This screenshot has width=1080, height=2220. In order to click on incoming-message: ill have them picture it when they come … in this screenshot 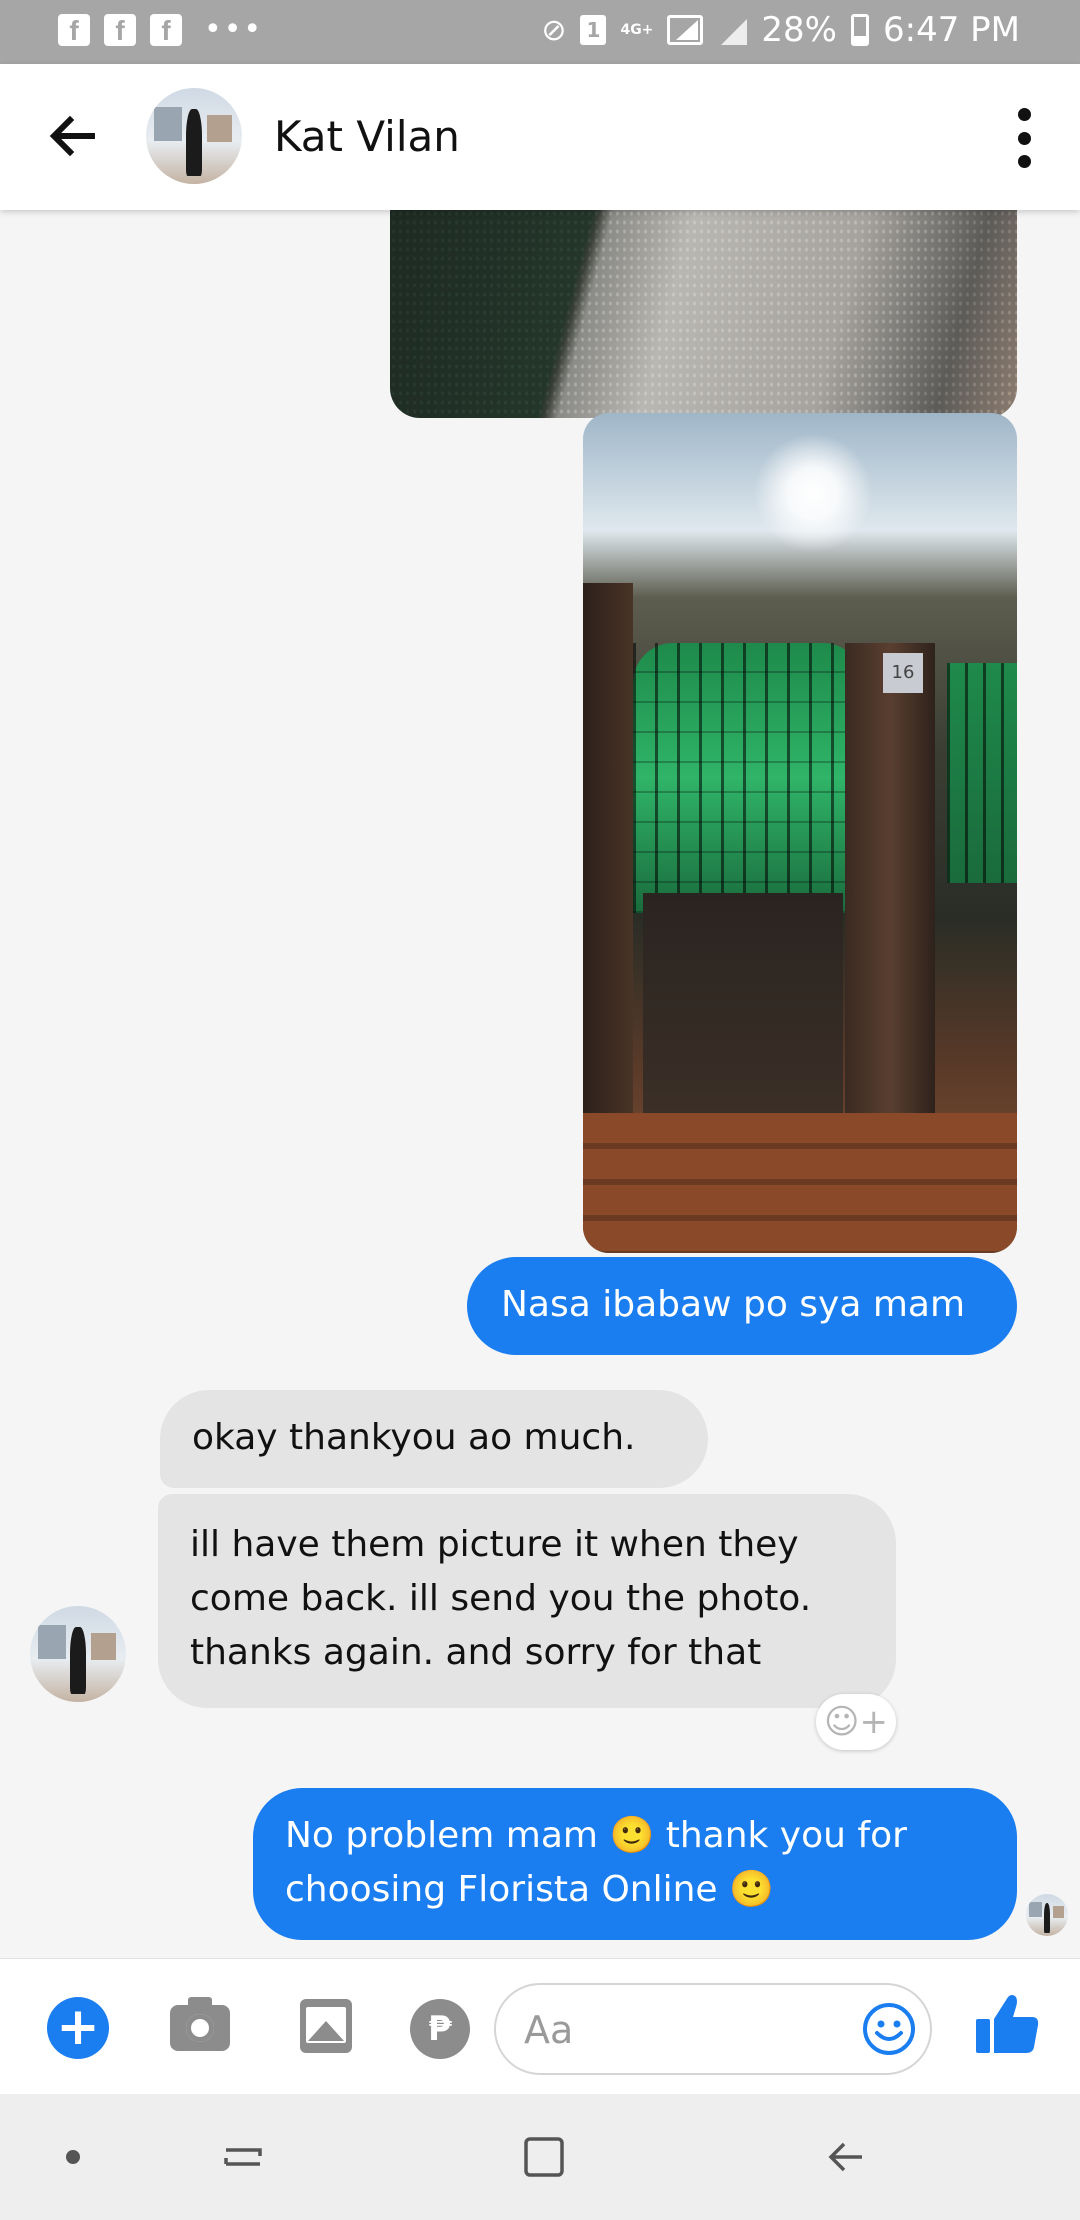, I will do `click(527, 1601)`.